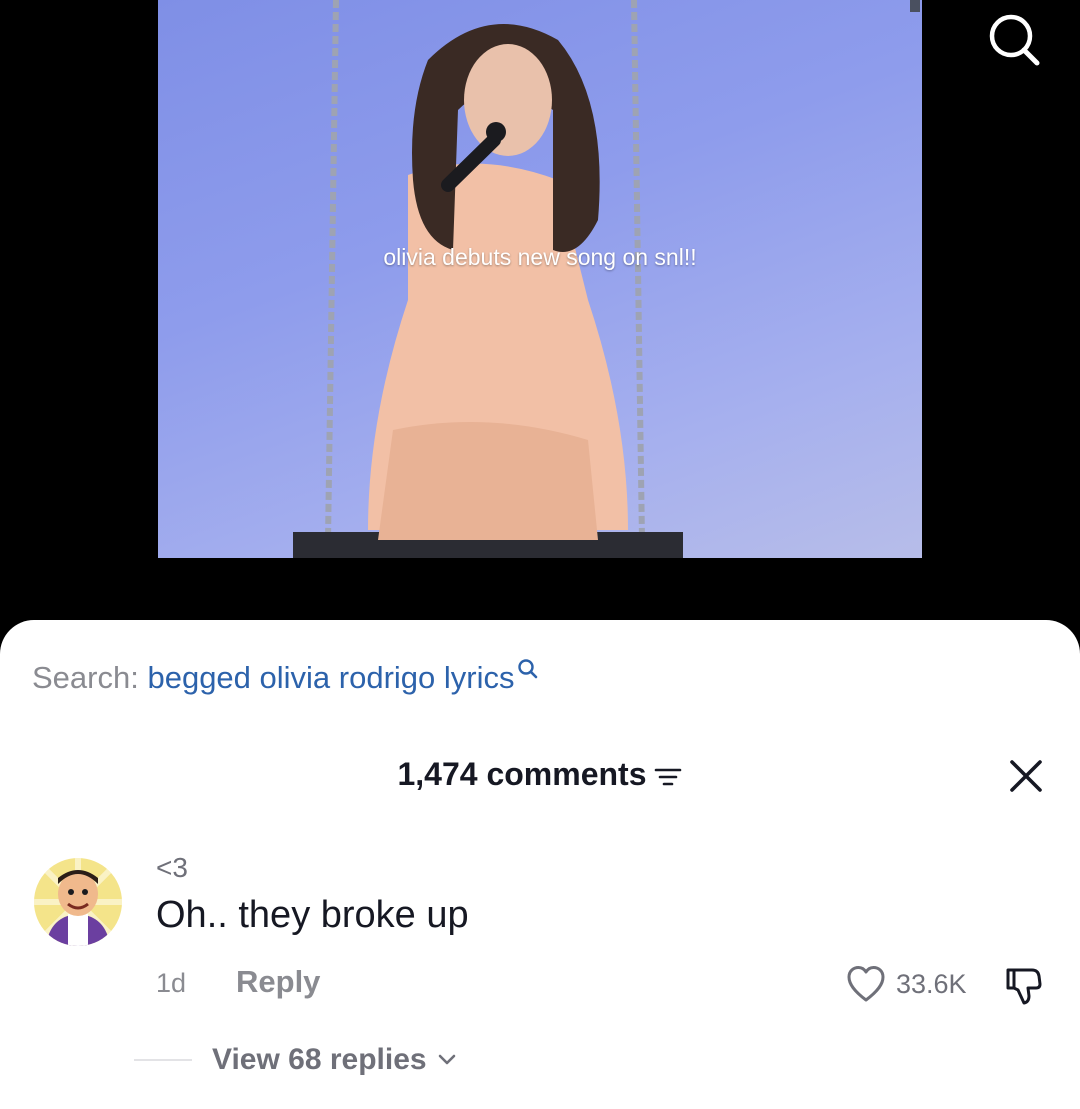  What do you see at coordinates (522, 774) in the screenshot?
I see `comments-count: 1,474 comments` at bounding box center [522, 774].